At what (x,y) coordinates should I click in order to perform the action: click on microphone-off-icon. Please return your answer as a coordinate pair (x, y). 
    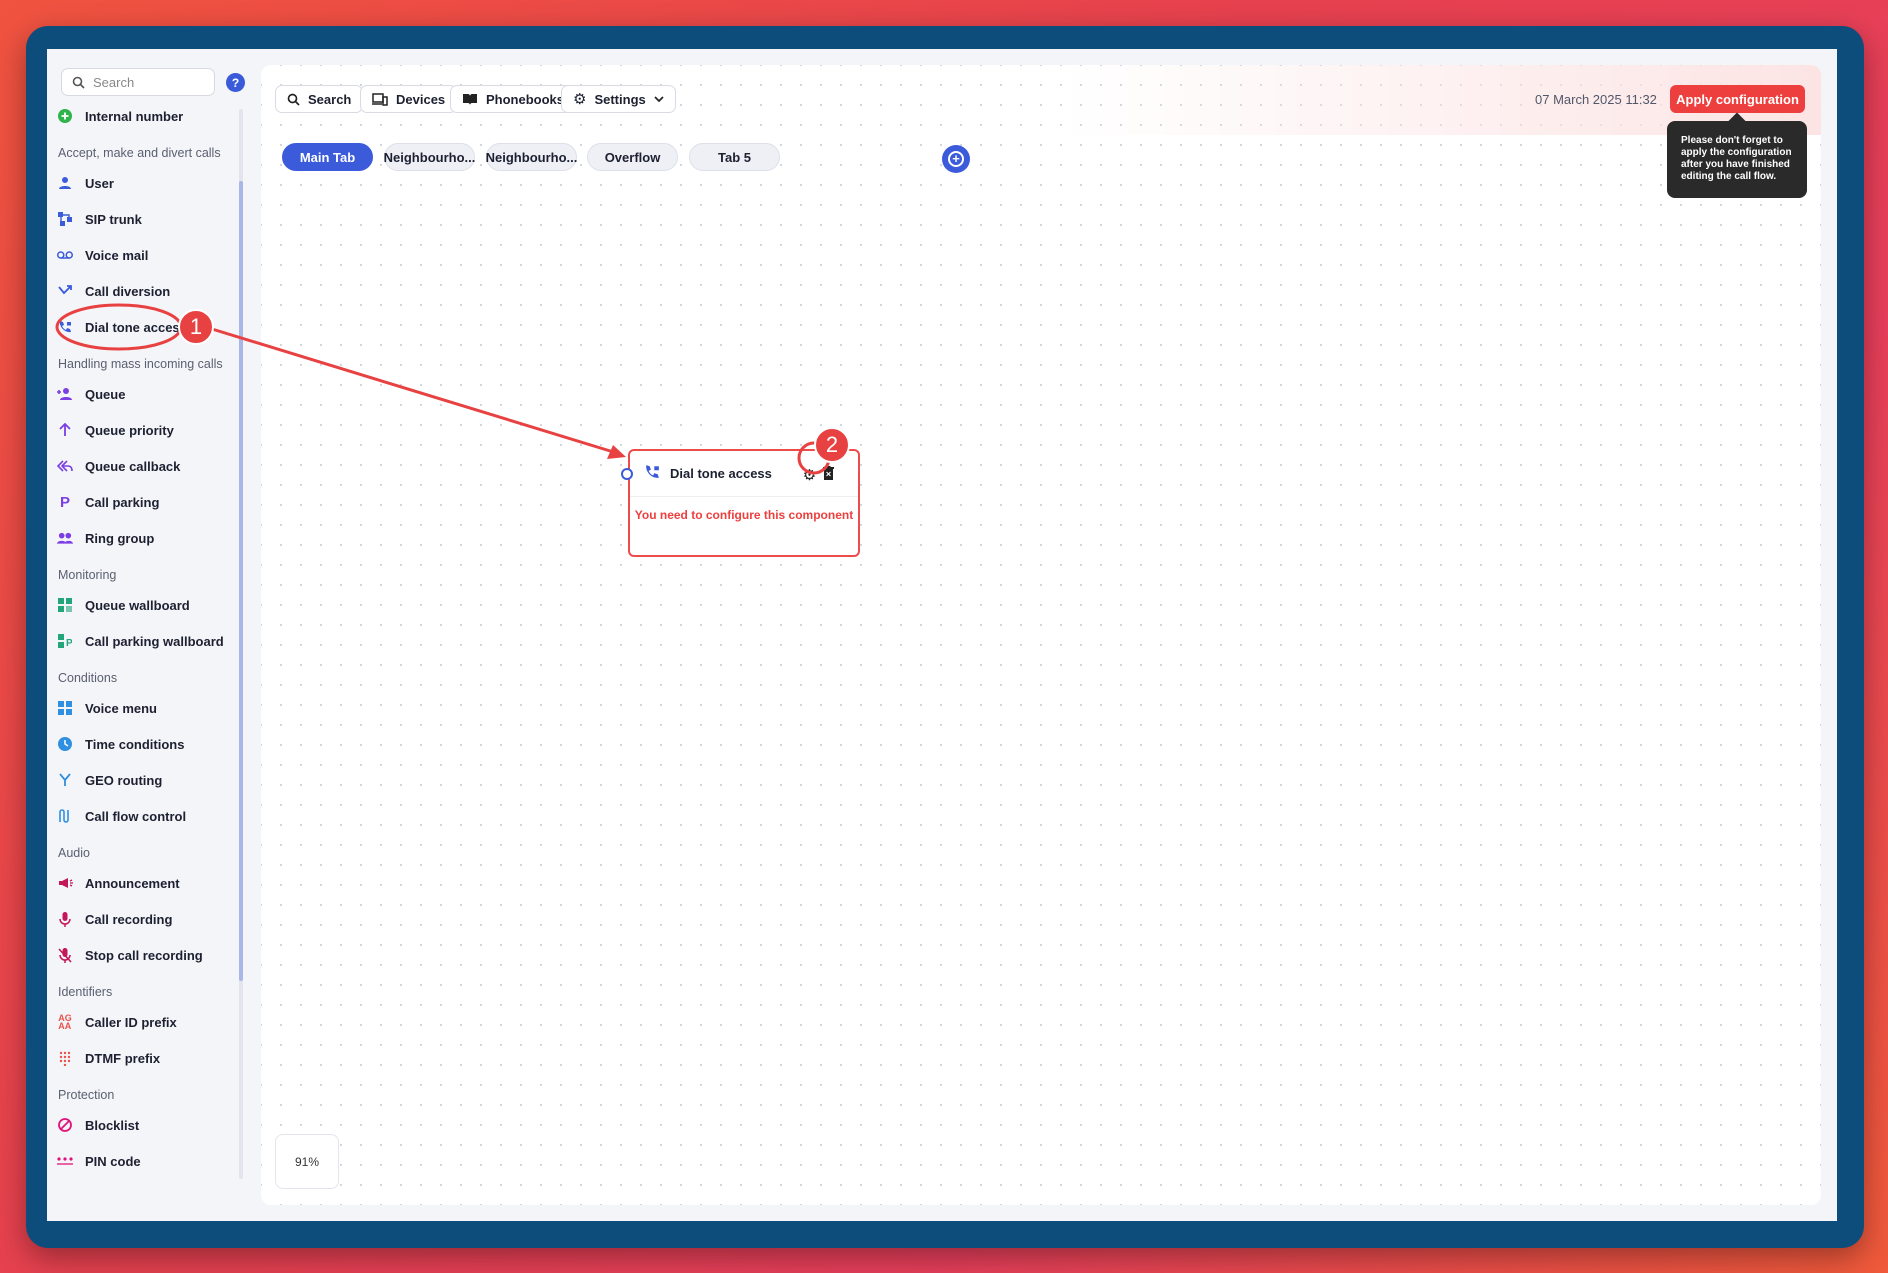
    Looking at the image, I should click on (65, 955).